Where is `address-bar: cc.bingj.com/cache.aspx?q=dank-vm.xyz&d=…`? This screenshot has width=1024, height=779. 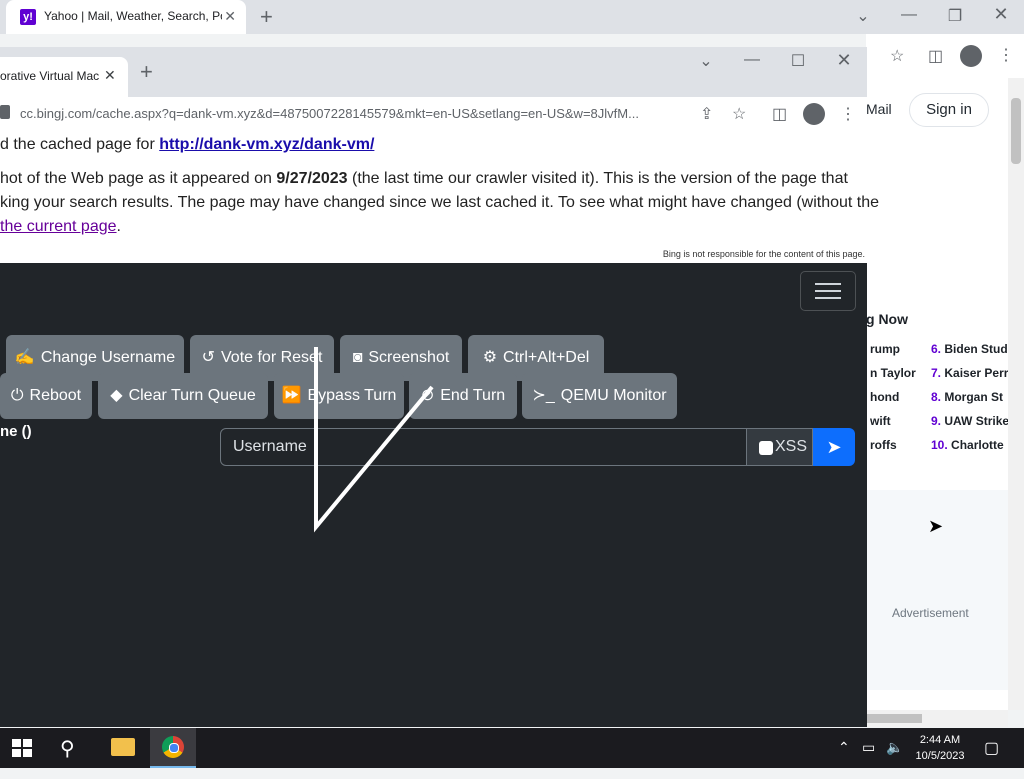
address-bar: cc.bingj.com/cache.aspx?q=dank-vm.xyz&d=… is located at coordinates (350, 114).